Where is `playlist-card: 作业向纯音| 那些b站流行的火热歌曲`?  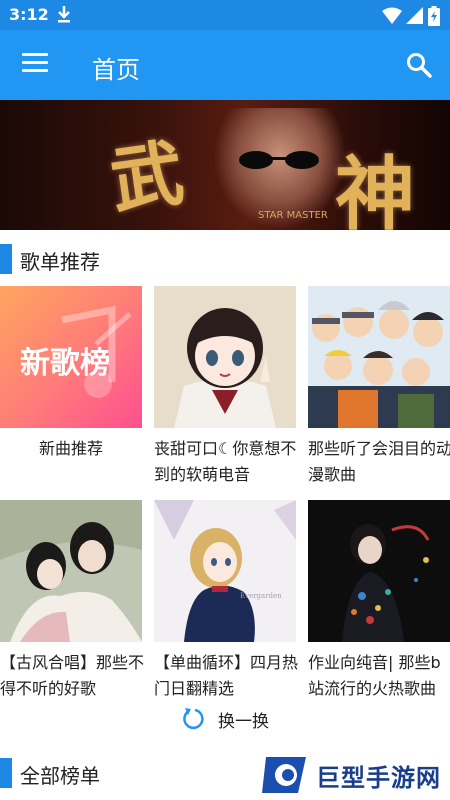
playlist-card: 作业向纯音| 那些b站流行的火热歌曲 is located at coordinates (379, 601).